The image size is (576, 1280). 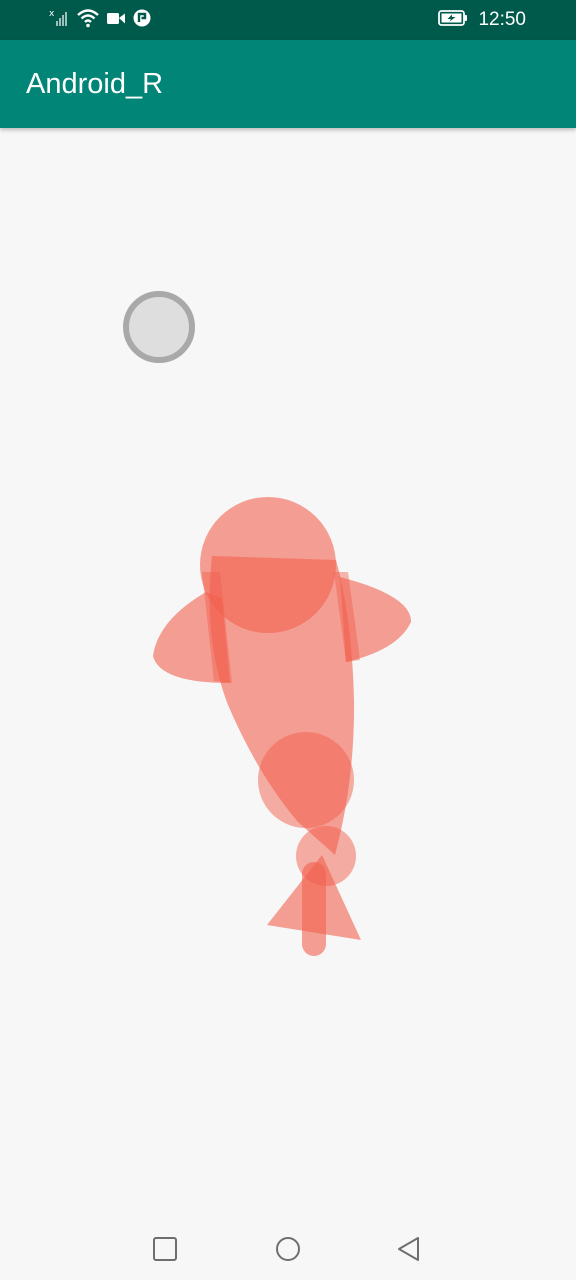 I want to click on recents-button, so click(x=165, y=1249).